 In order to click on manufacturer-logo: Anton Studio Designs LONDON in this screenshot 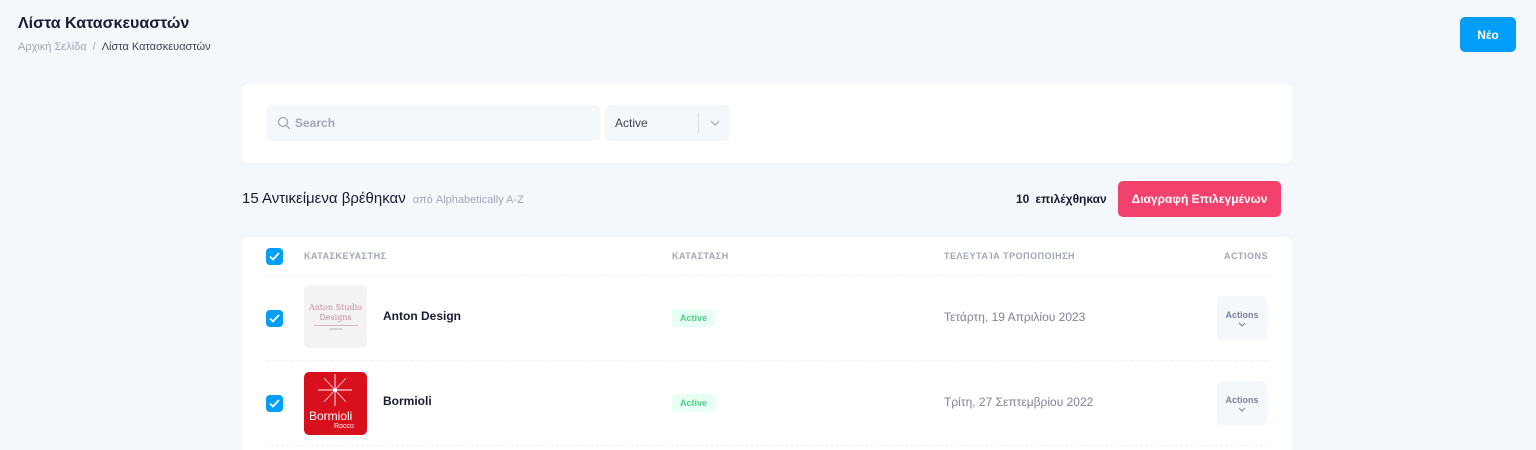, I will do `click(335, 316)`.